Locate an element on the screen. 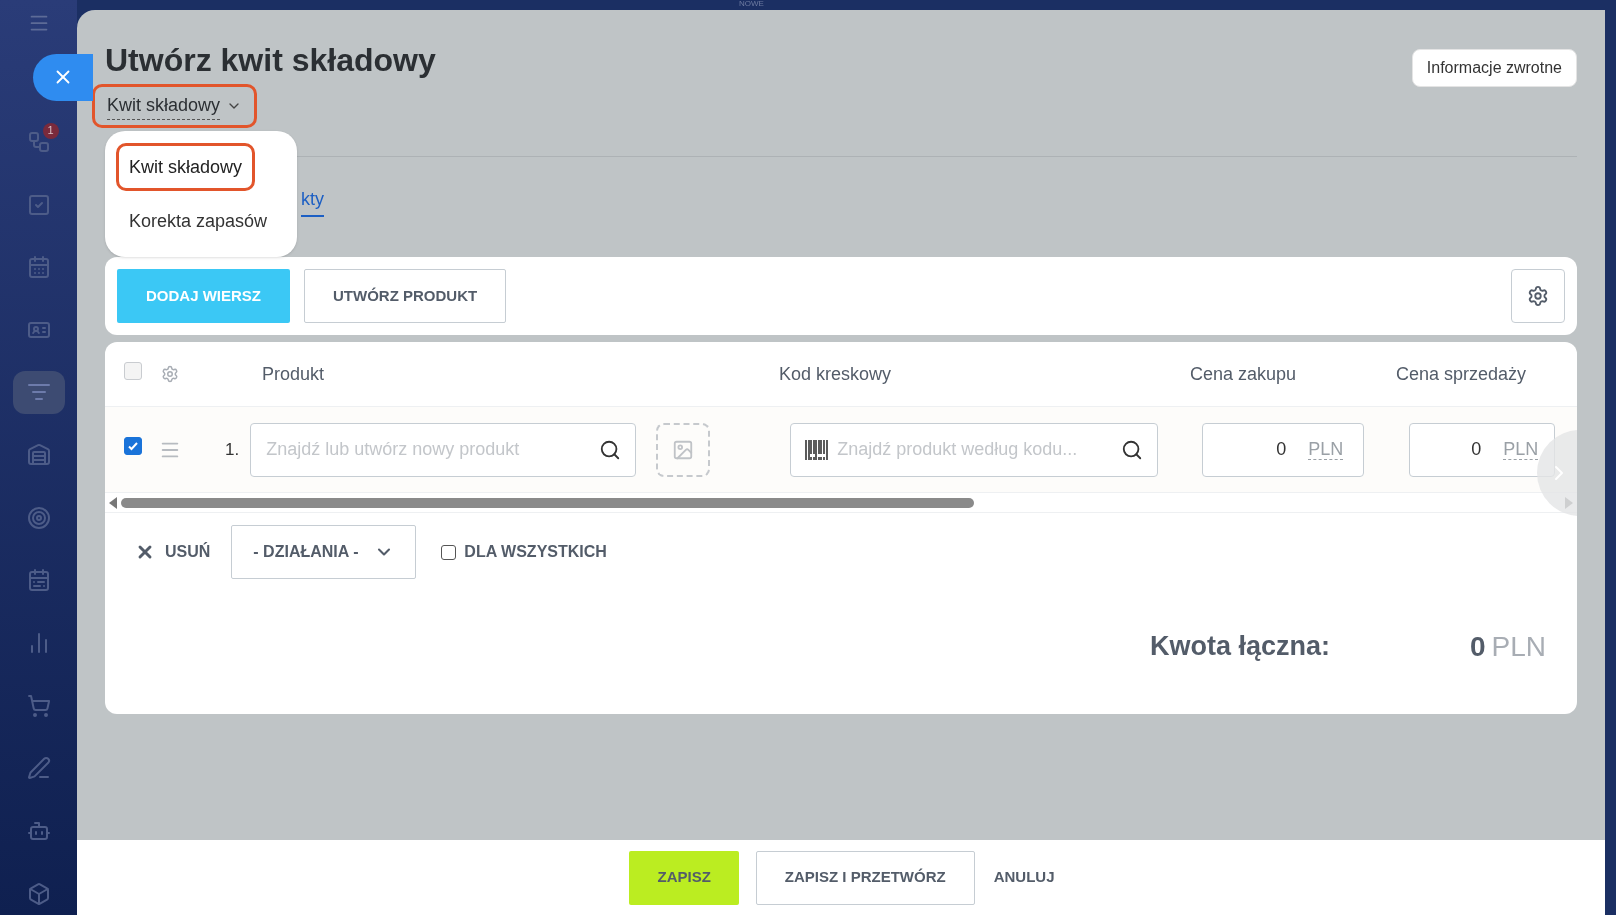 Image resolution: width=1616 pixels, height=915 pixels. notification-badge: 1 is located at coordinates (50, 130).